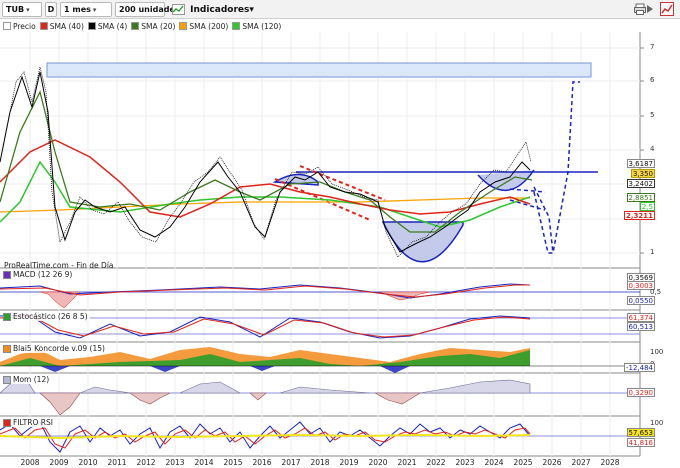 Image resolution: width=680 pixels, height=468 pixels. Describe the element at coordinates (319, 70) in the screenshot. I see `resistance-zone` at that location.